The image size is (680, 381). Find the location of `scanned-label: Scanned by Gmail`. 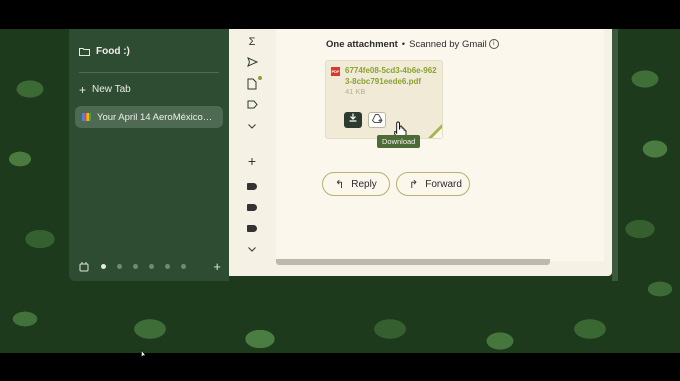

scanned-label: Scanned by Gmail is located at coordinates (448, 44).